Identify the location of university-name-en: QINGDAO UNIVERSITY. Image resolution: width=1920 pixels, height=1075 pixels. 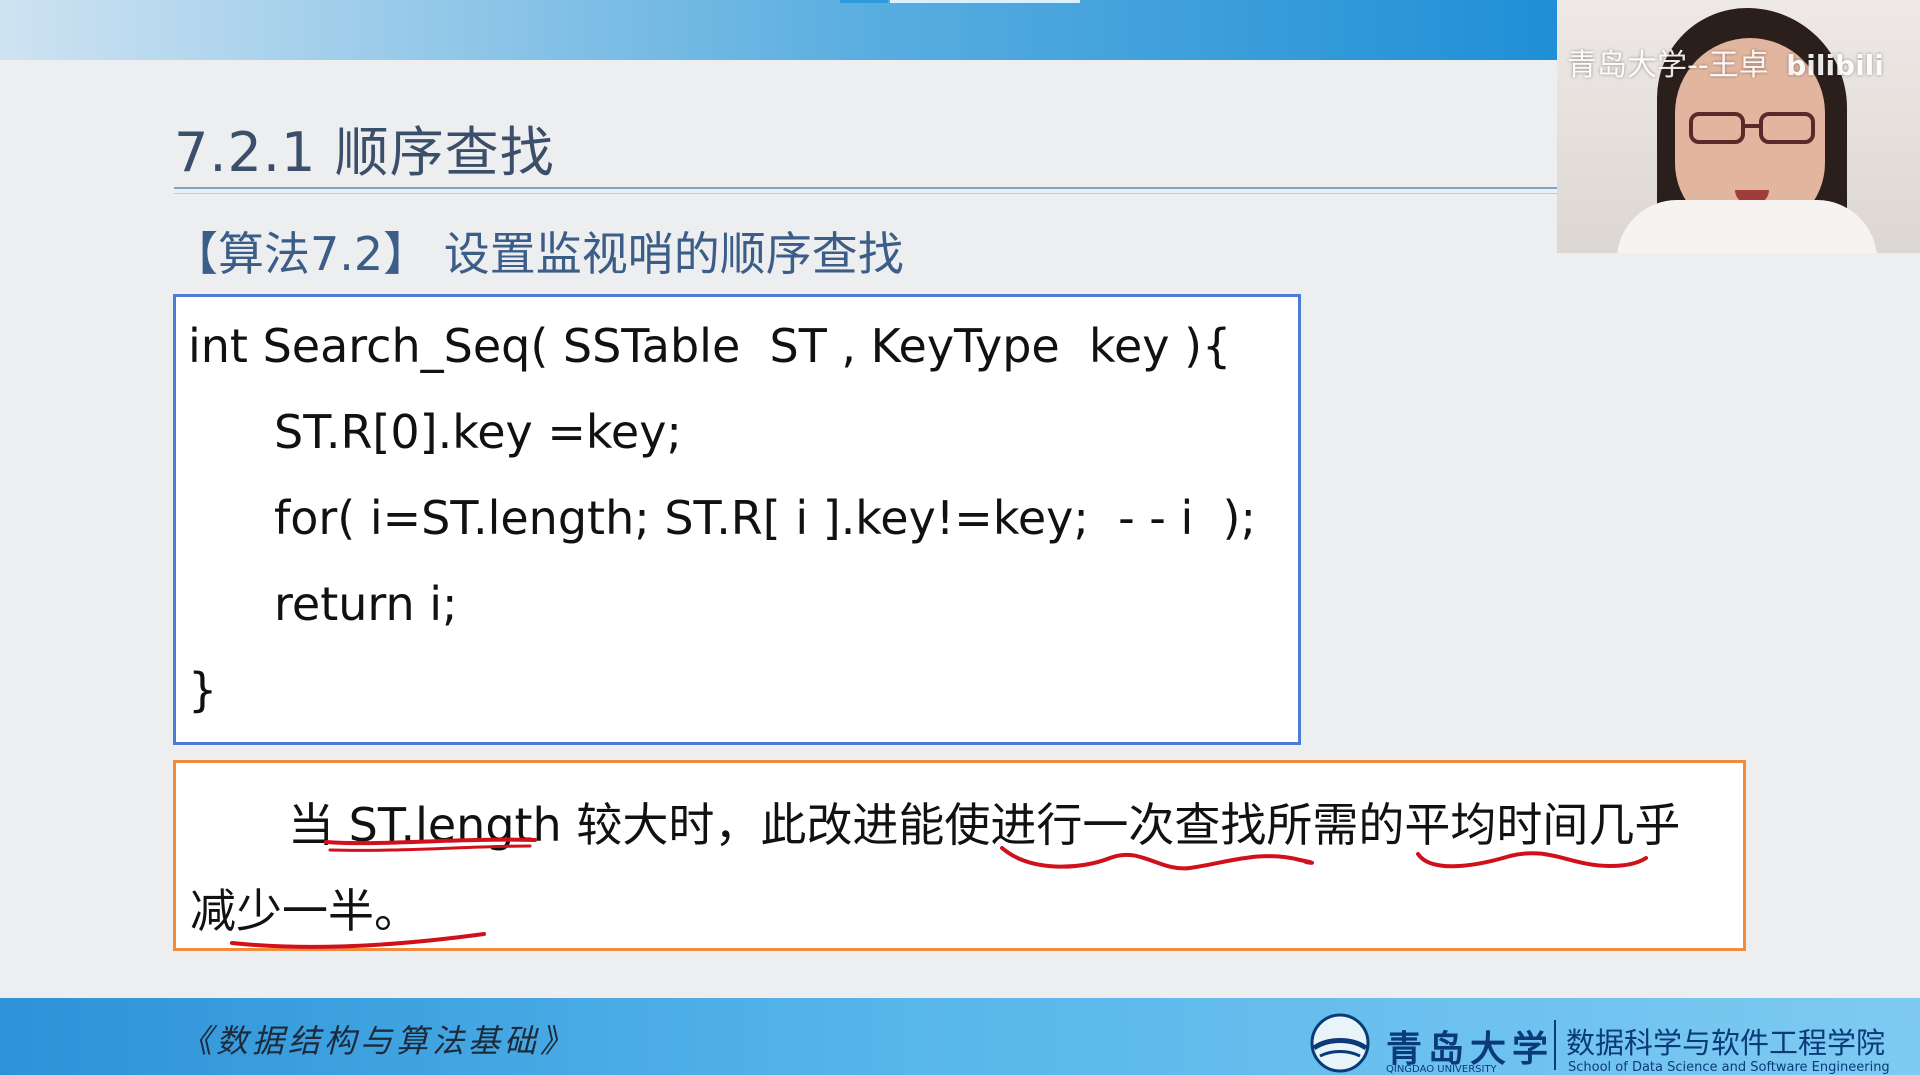
(1441, 1069).